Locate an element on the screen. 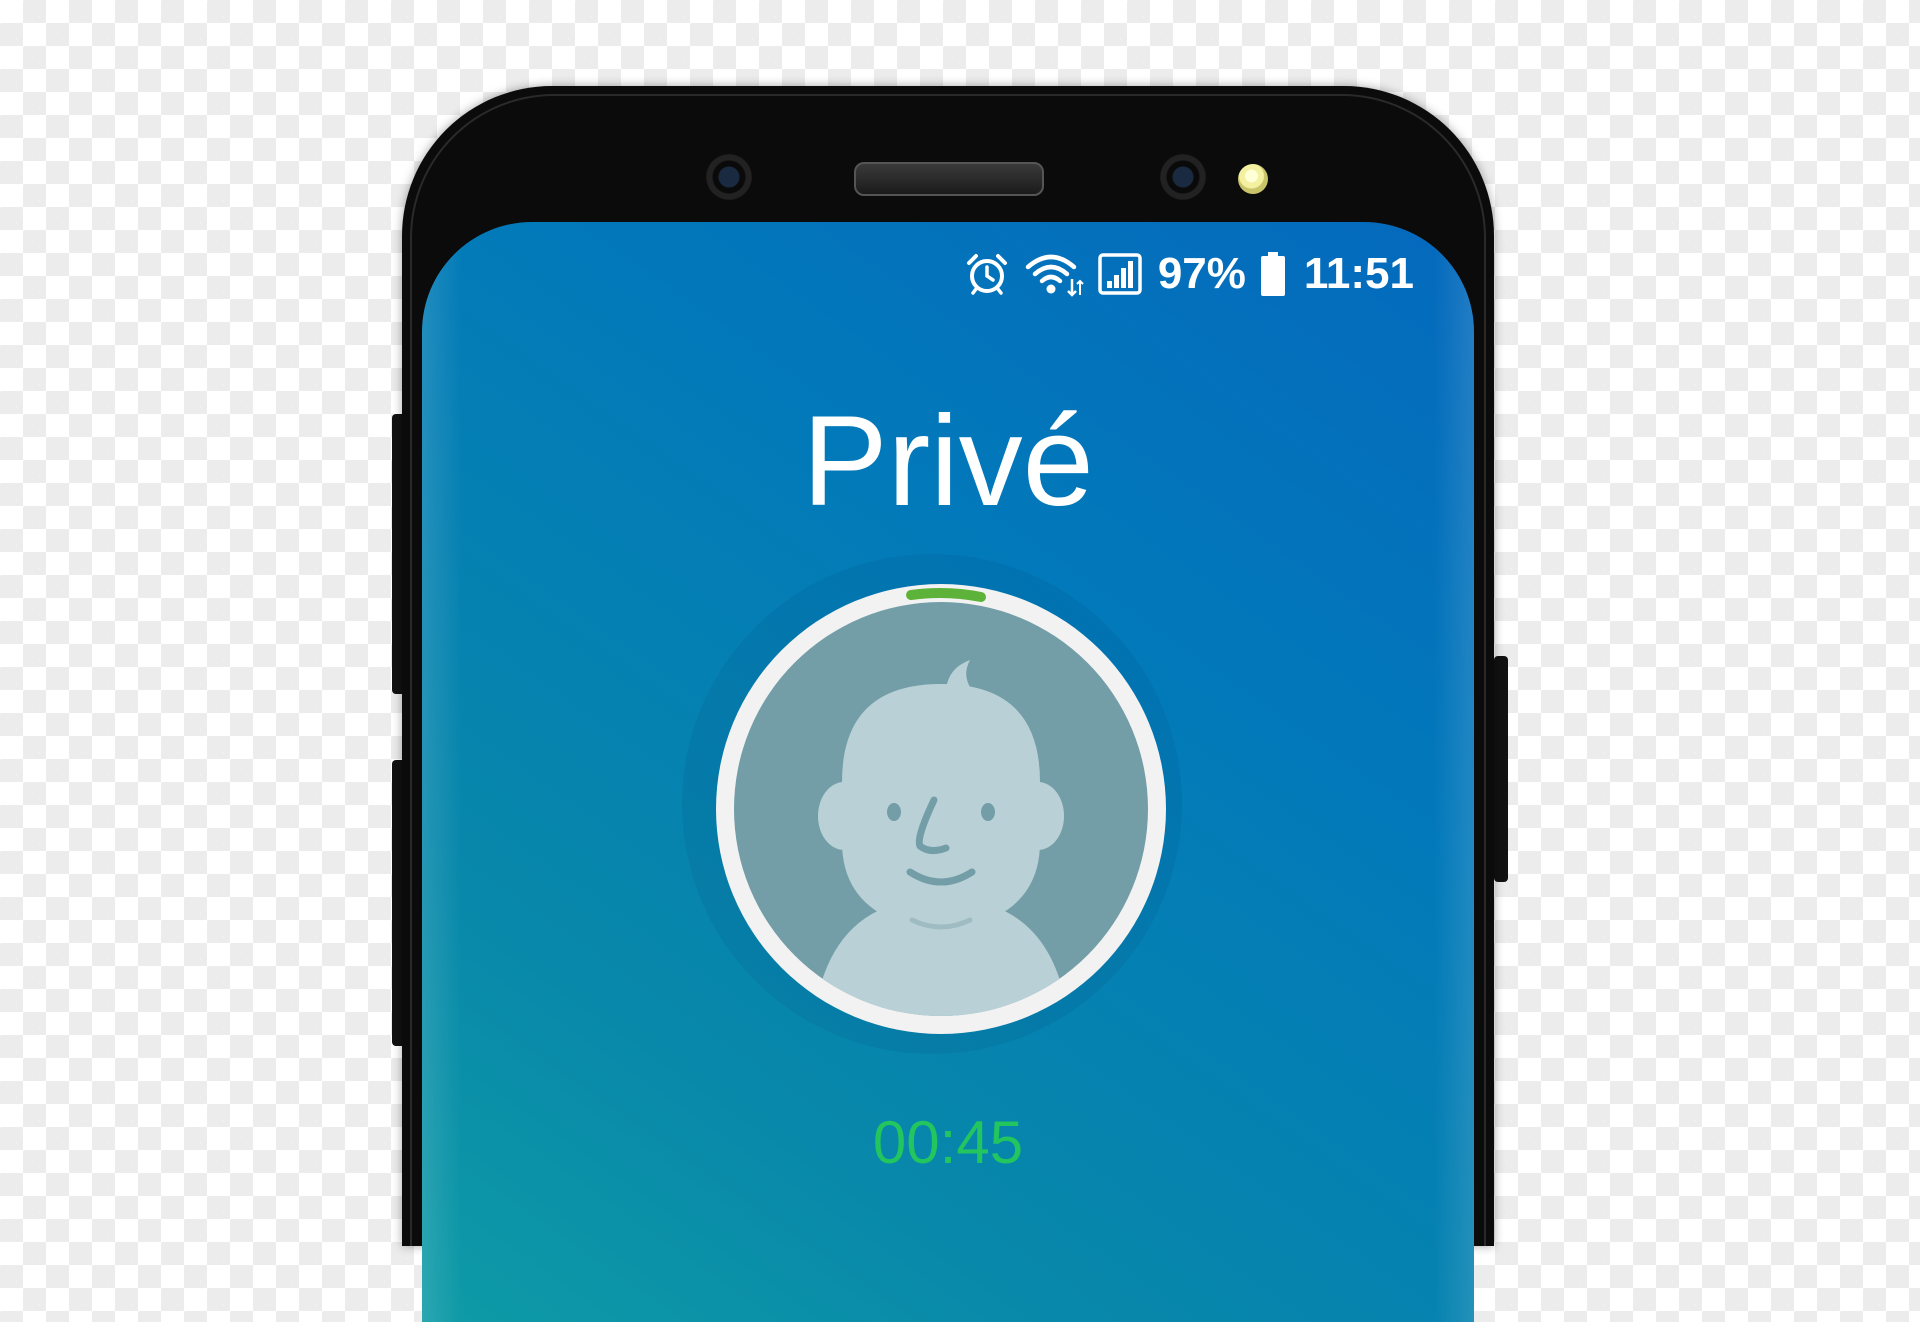 The image size is (1920, 1322). front-camera-icon is located at coordinates (1183, 177).